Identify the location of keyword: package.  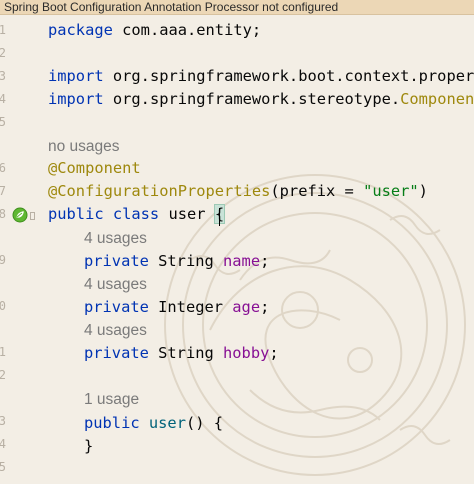
(80, 30).